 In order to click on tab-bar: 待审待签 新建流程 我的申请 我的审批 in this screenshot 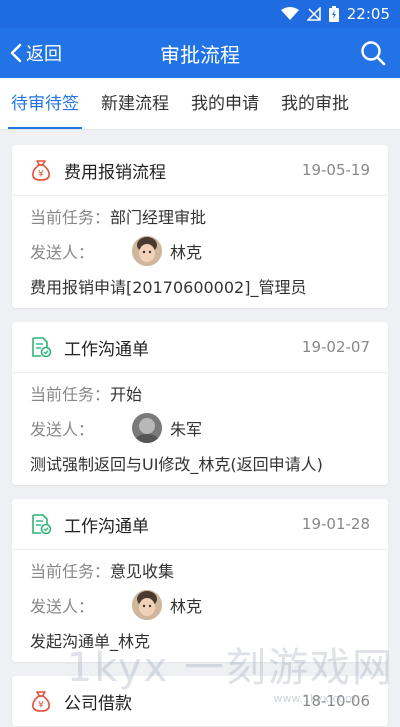, I will do `click(200, 104)`.